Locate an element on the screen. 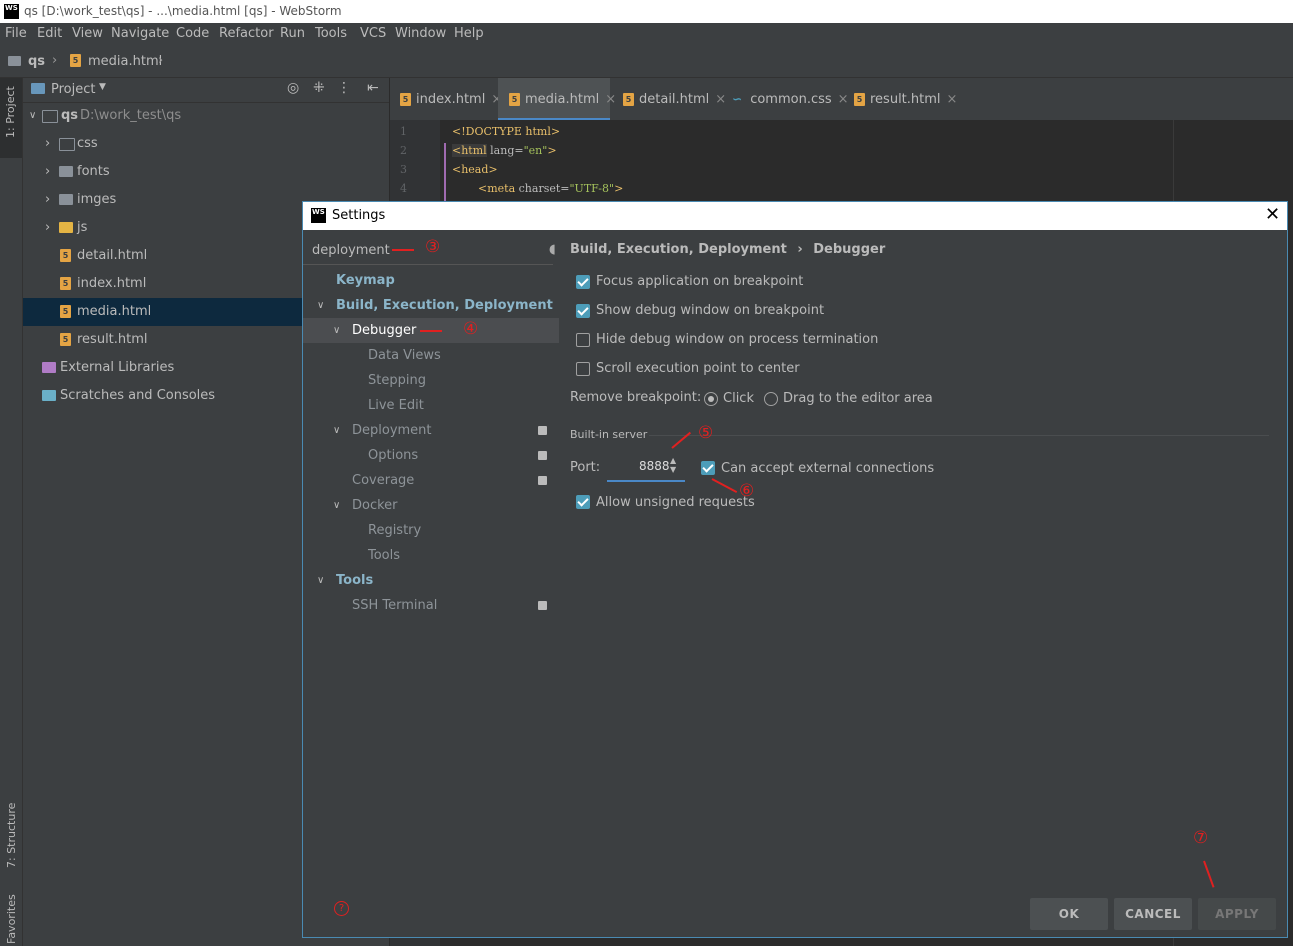  help-icon: ? is located at coordinates (341, 908).